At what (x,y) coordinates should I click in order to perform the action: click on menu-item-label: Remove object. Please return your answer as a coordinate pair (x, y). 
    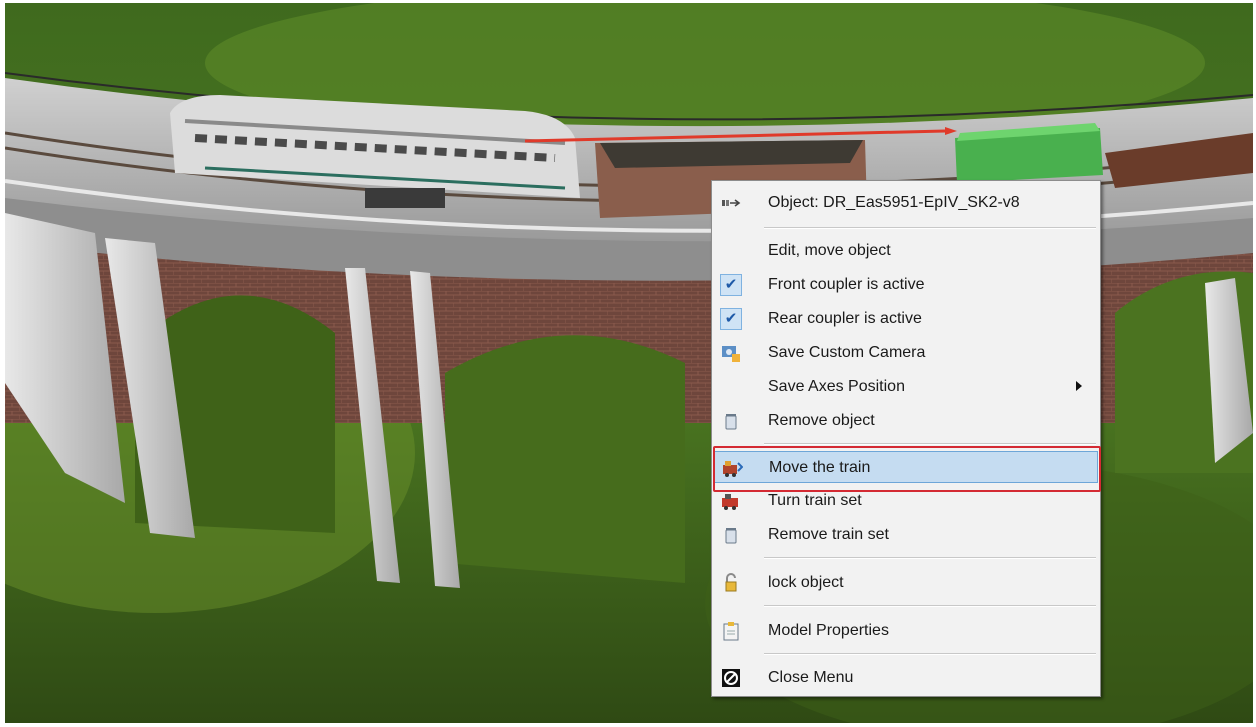
    Looking at the image, I should click on (821, 420).